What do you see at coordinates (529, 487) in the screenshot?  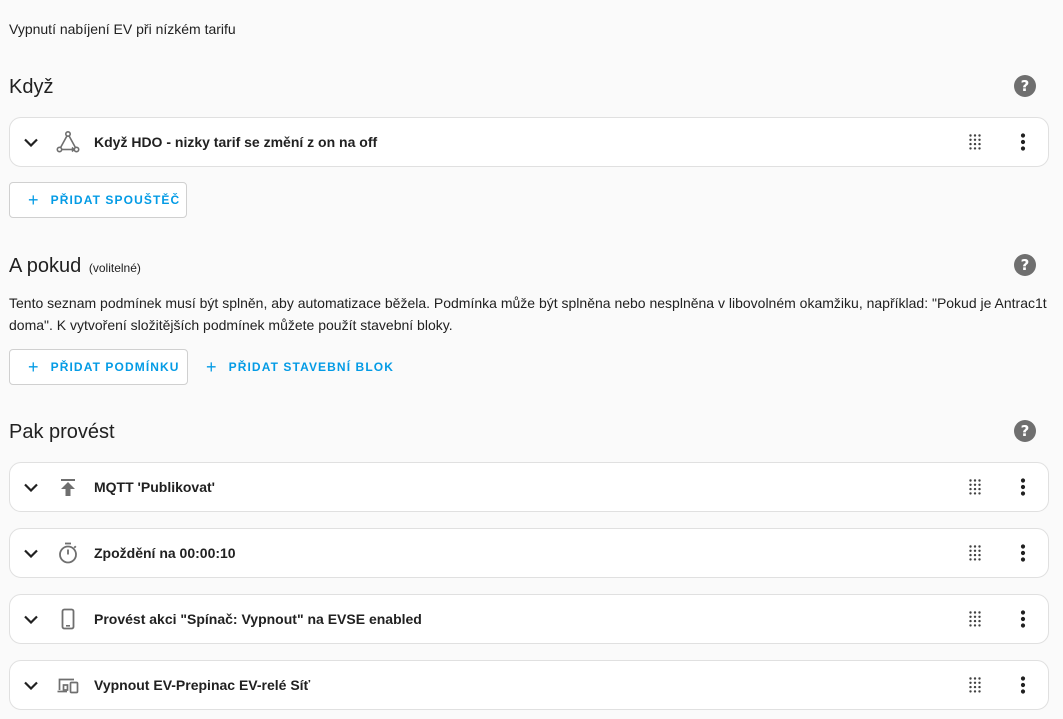 I see `action-card: MQTT 'Publikovat'` at bounding box center [529, 487].